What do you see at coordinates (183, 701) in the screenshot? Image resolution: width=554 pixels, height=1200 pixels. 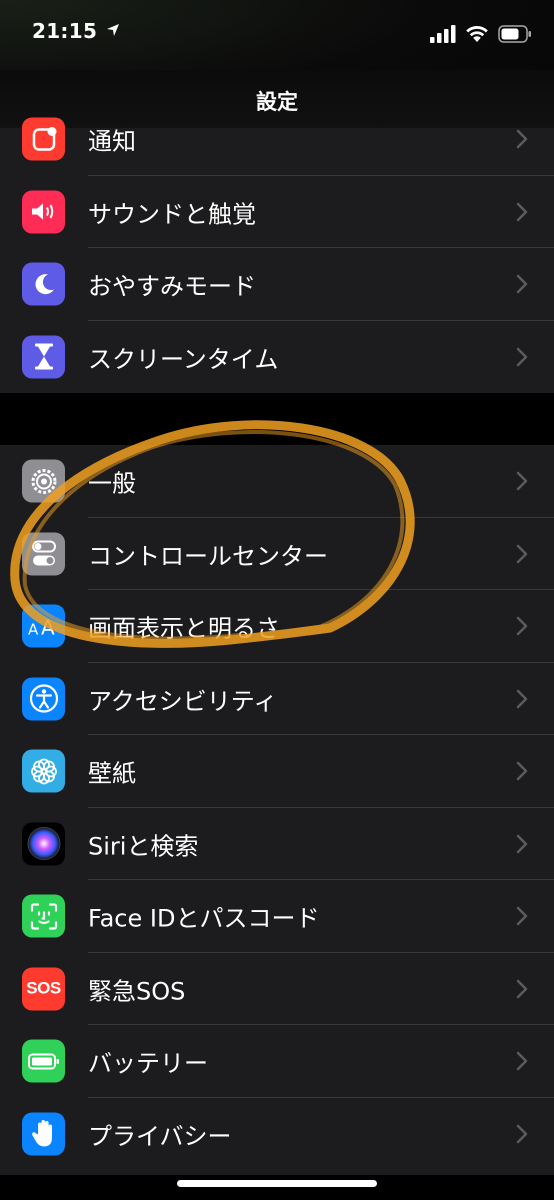 I see `settings-row-label: アクセシビリティ` at bounding box center [183, 701].